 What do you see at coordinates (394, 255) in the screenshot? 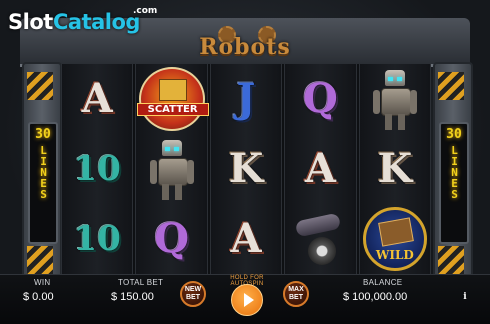
I see `wild-label: WILD` at bounding box center [394, 255].